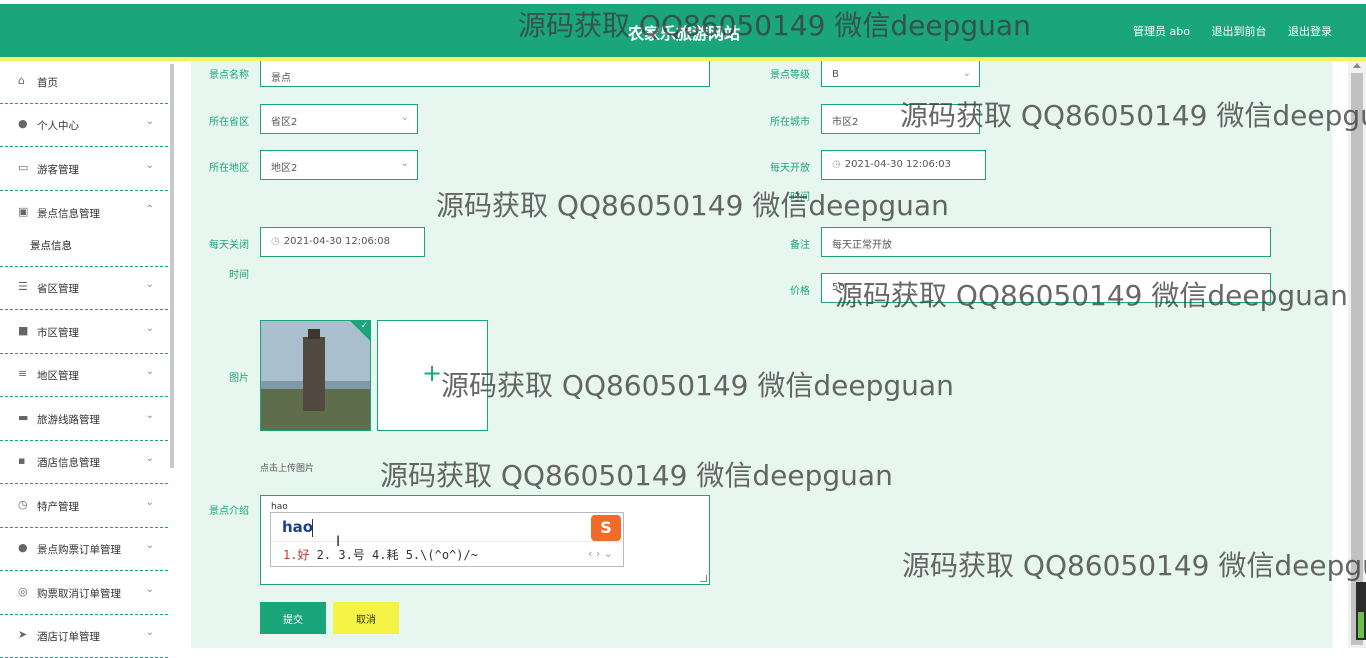 The width and height of the screenshot is (1366, 658). I want to click on sidebar-item-label: 首页, so click(47, 83).